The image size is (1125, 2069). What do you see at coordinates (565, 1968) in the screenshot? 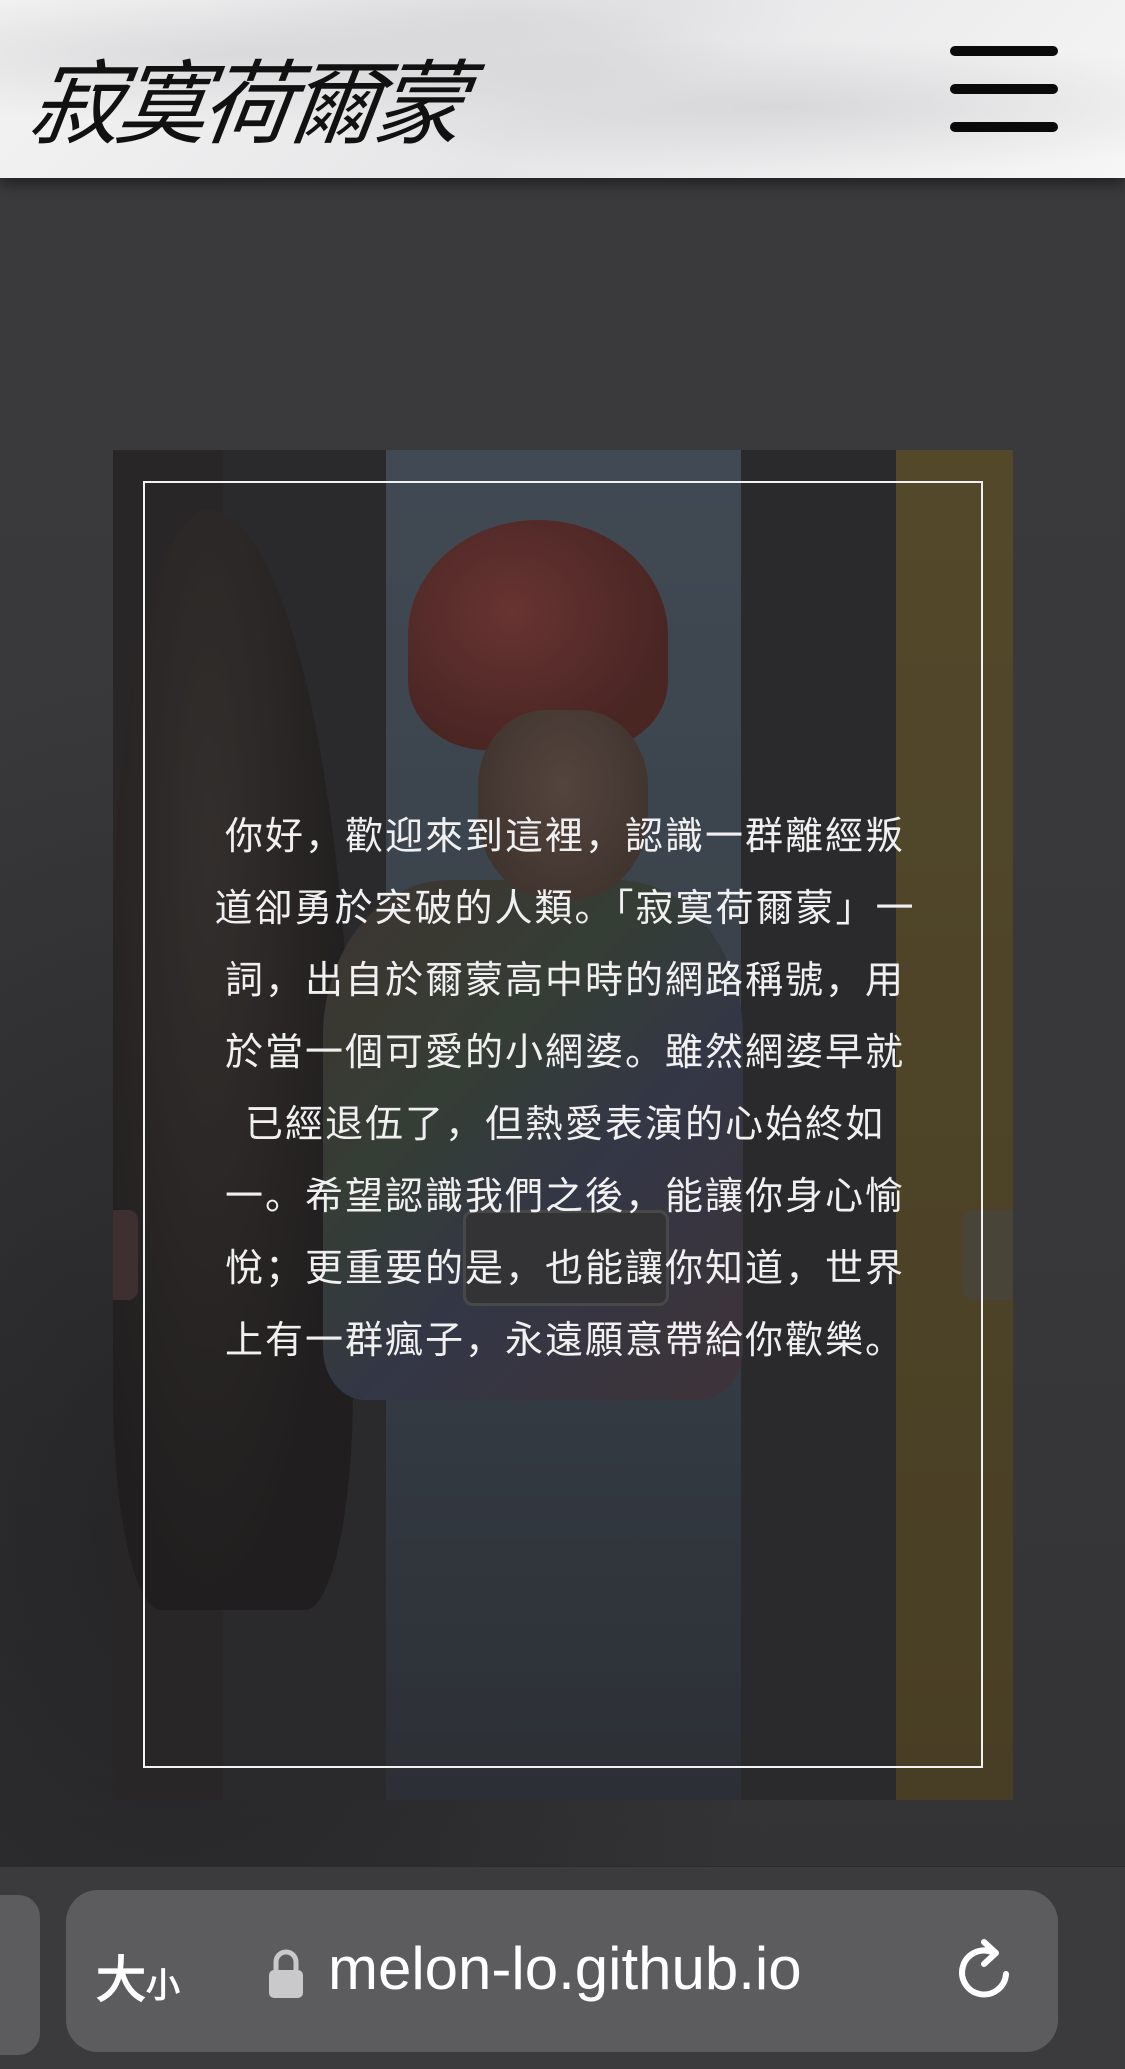
I see `url-text: melon-lo.github.io` at bounding box center [565, 1968].